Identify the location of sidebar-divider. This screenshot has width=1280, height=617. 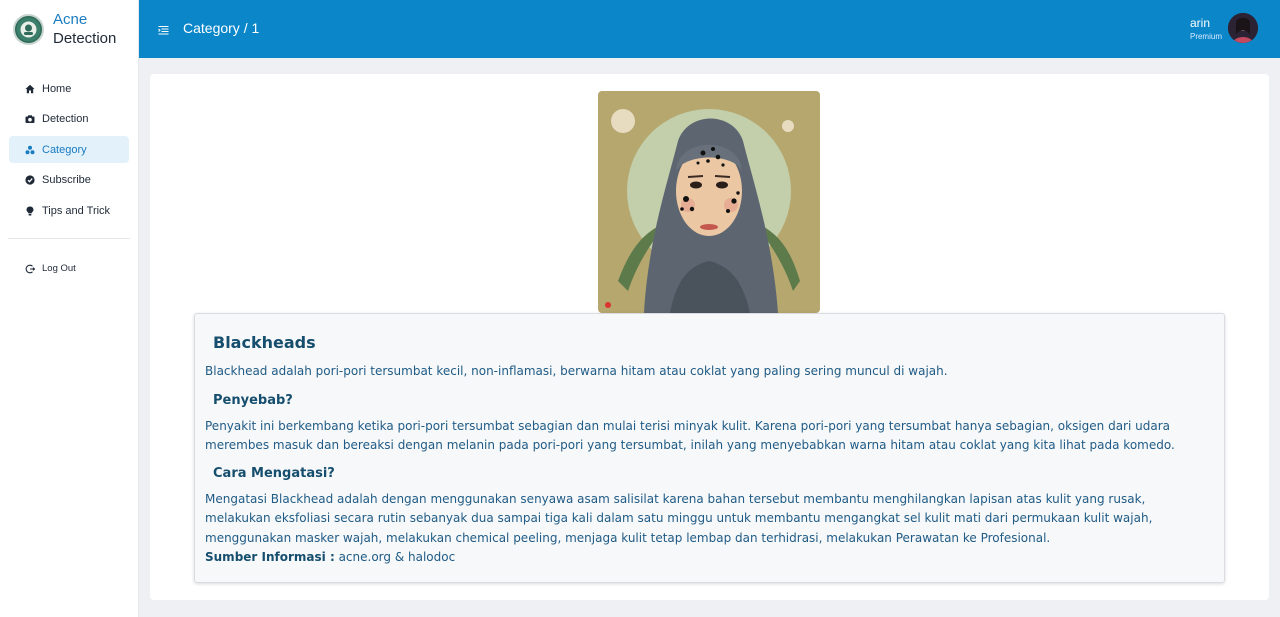
(69, 238).